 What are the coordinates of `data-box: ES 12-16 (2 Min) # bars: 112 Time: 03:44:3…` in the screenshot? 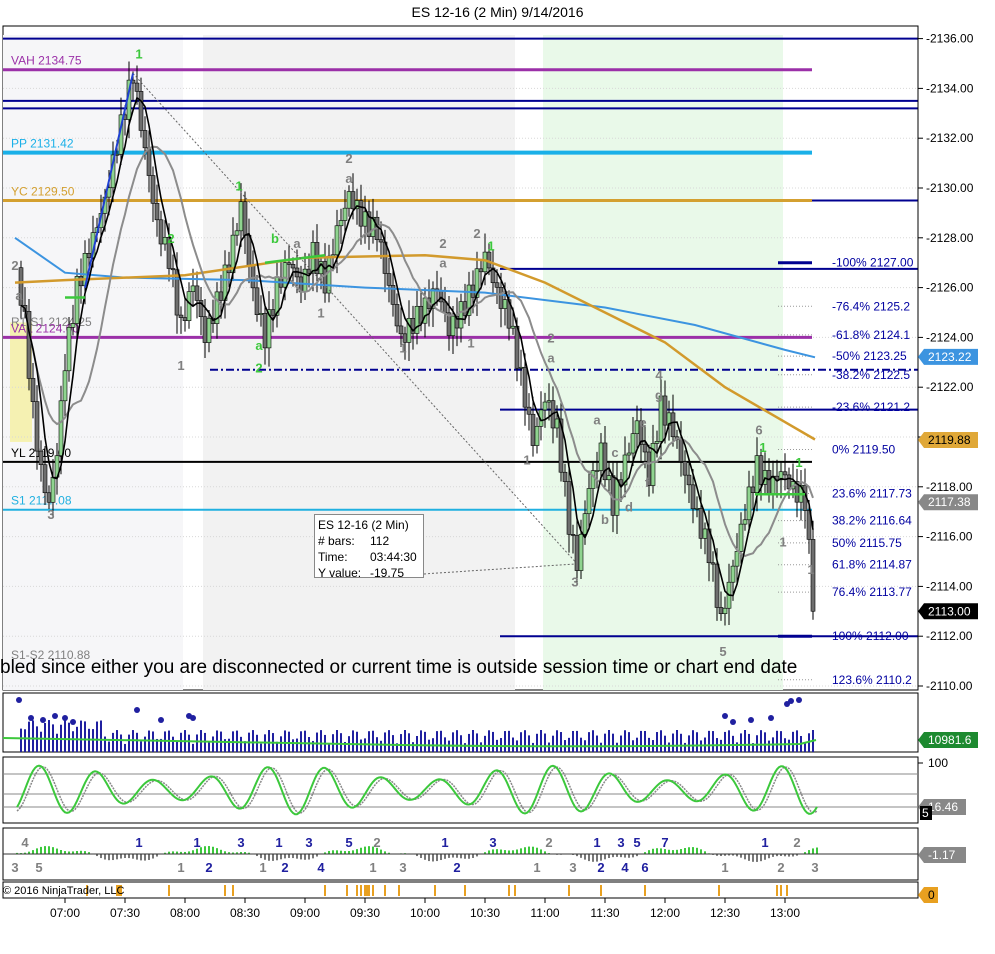 It's located at (369, 547).